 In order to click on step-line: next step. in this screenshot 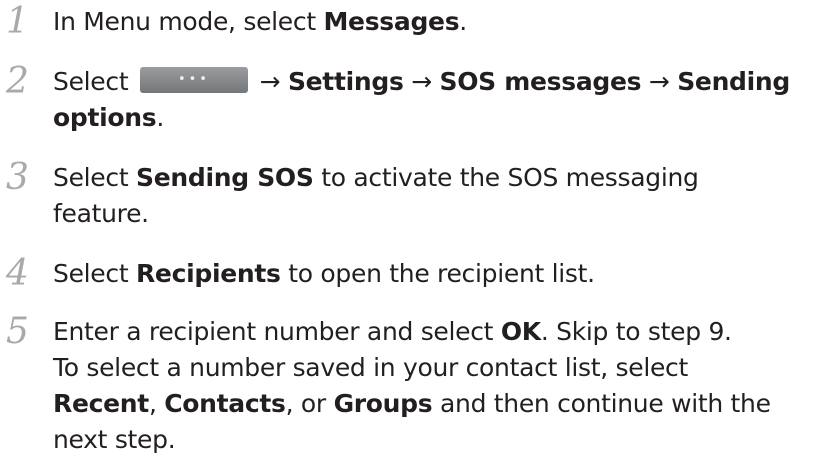, I will do `click(435, 440)`.